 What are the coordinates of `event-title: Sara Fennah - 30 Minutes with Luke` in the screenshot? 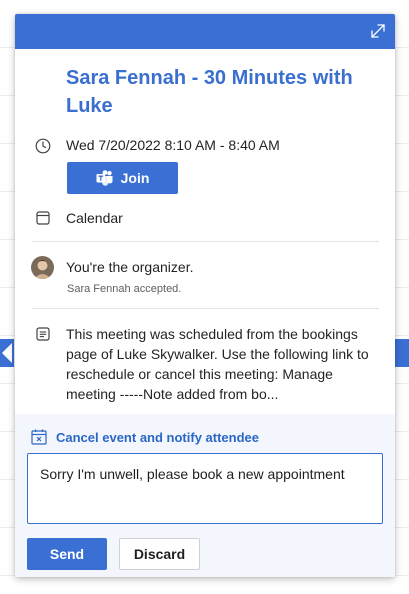 It's located at (209, 92).